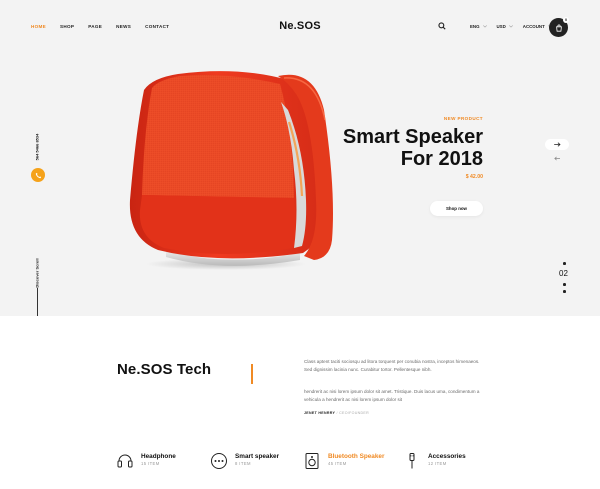  What do you see at coordinates (164, 369) in the screenshot?
I see `about-brand-title: Ne.SOS Tech` at bounding box center [164, 369].